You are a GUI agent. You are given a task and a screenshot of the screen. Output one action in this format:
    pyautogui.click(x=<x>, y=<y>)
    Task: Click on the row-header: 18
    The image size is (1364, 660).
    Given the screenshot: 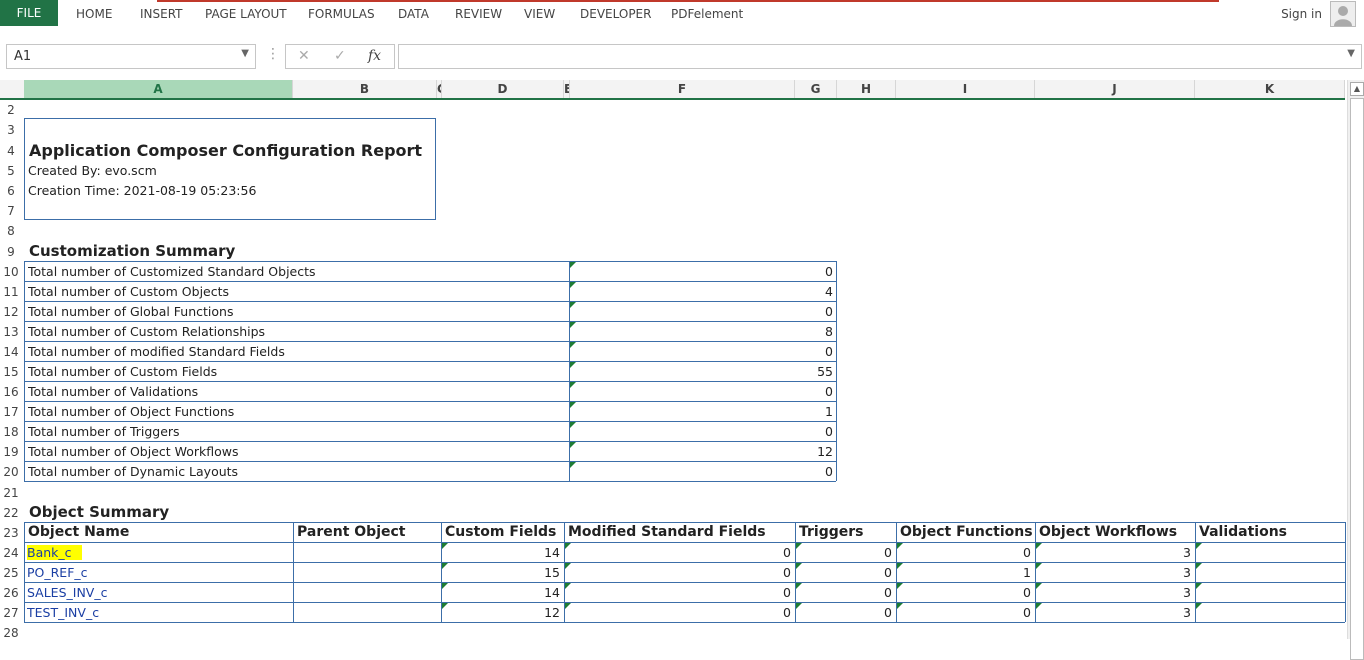 What is the action you would take?
    pyautogui.click(x=11, y=432)
    